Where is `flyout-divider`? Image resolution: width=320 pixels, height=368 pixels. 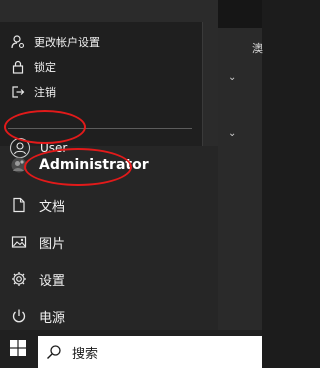 flyout-divider is located at coordinates (100, 128).